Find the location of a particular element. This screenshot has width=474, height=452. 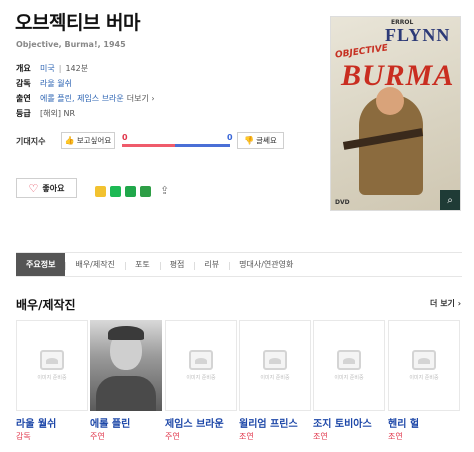

rating-value: [해외] NR is located at coordinates (58, 113).